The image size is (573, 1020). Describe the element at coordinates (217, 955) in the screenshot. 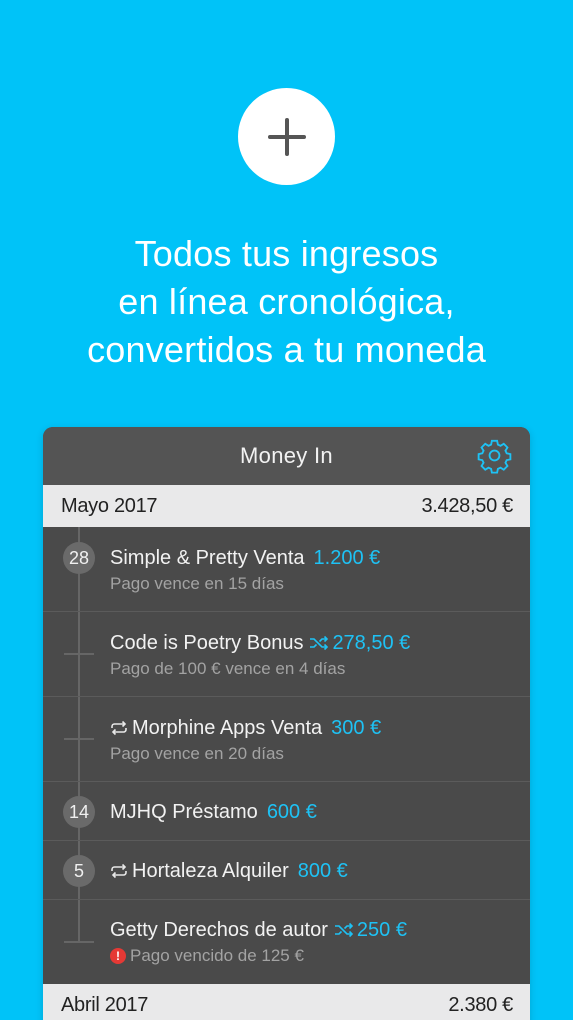

I see `item-note: Pago vencido de 125 €` at that location.